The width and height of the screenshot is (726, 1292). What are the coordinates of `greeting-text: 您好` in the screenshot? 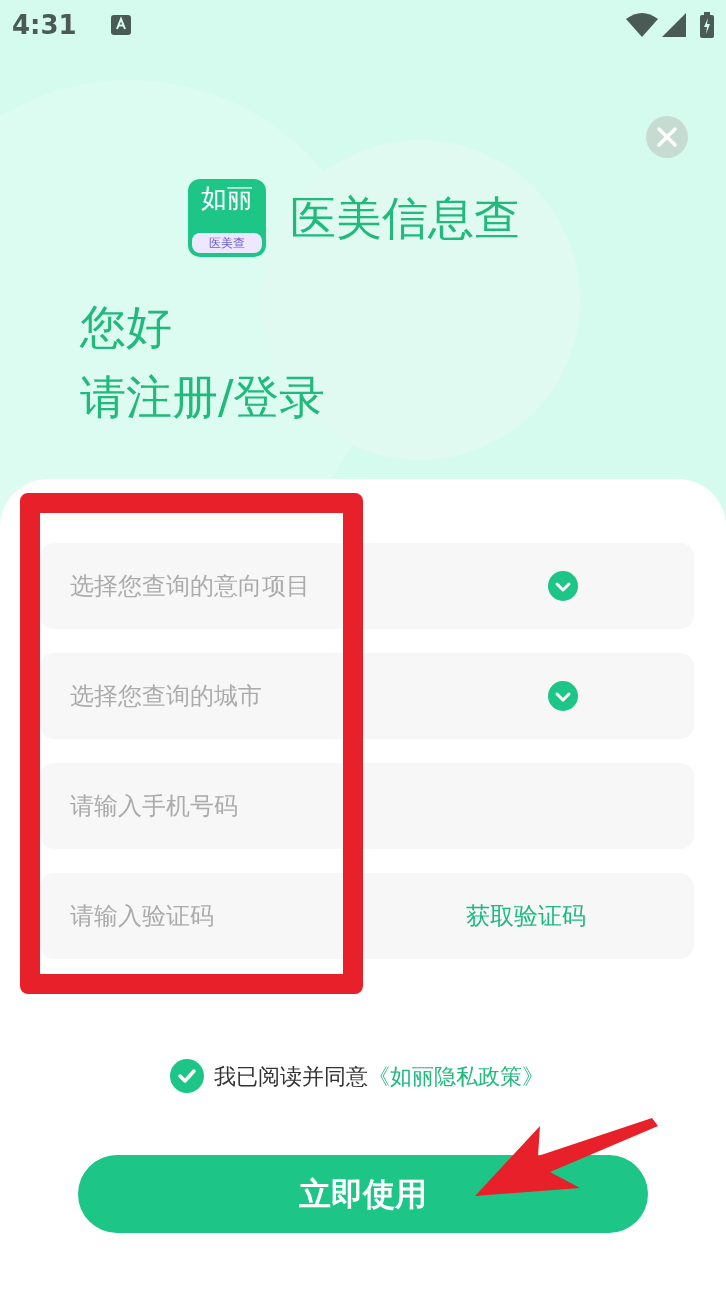 It's located at (126, 327).